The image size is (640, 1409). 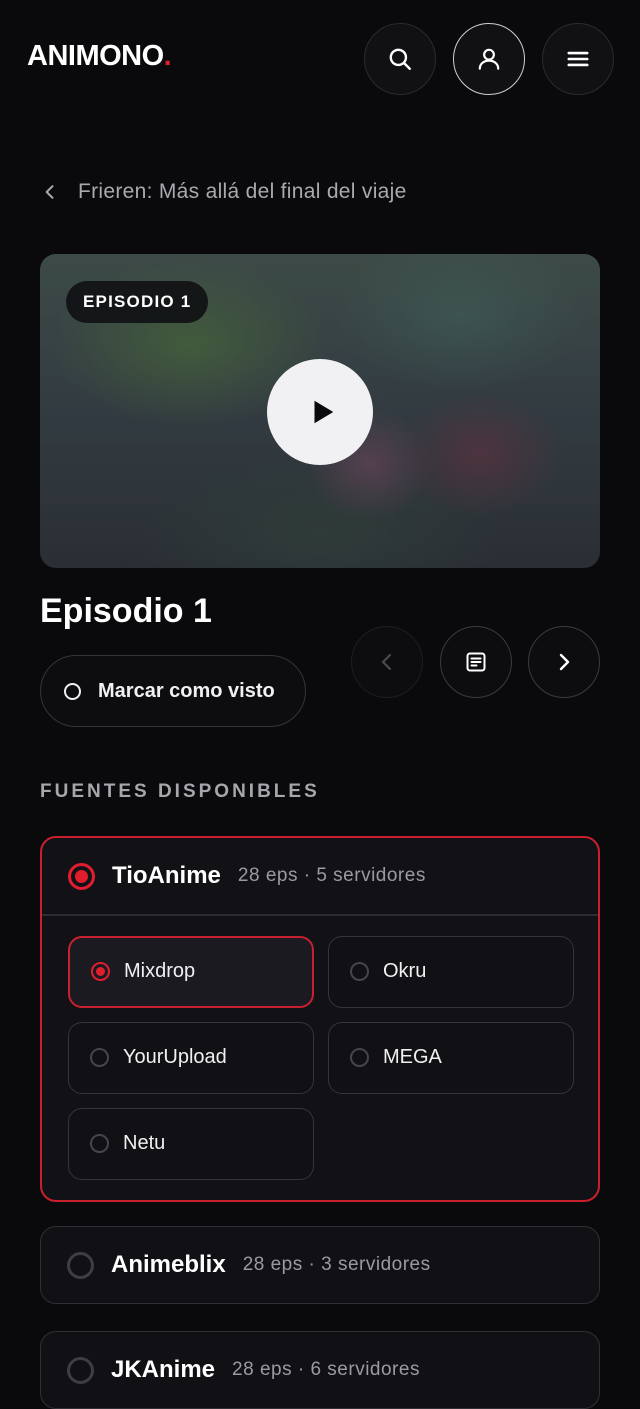 I want to click on server-option-mega: MEGA, so click(x=451, y=1057).